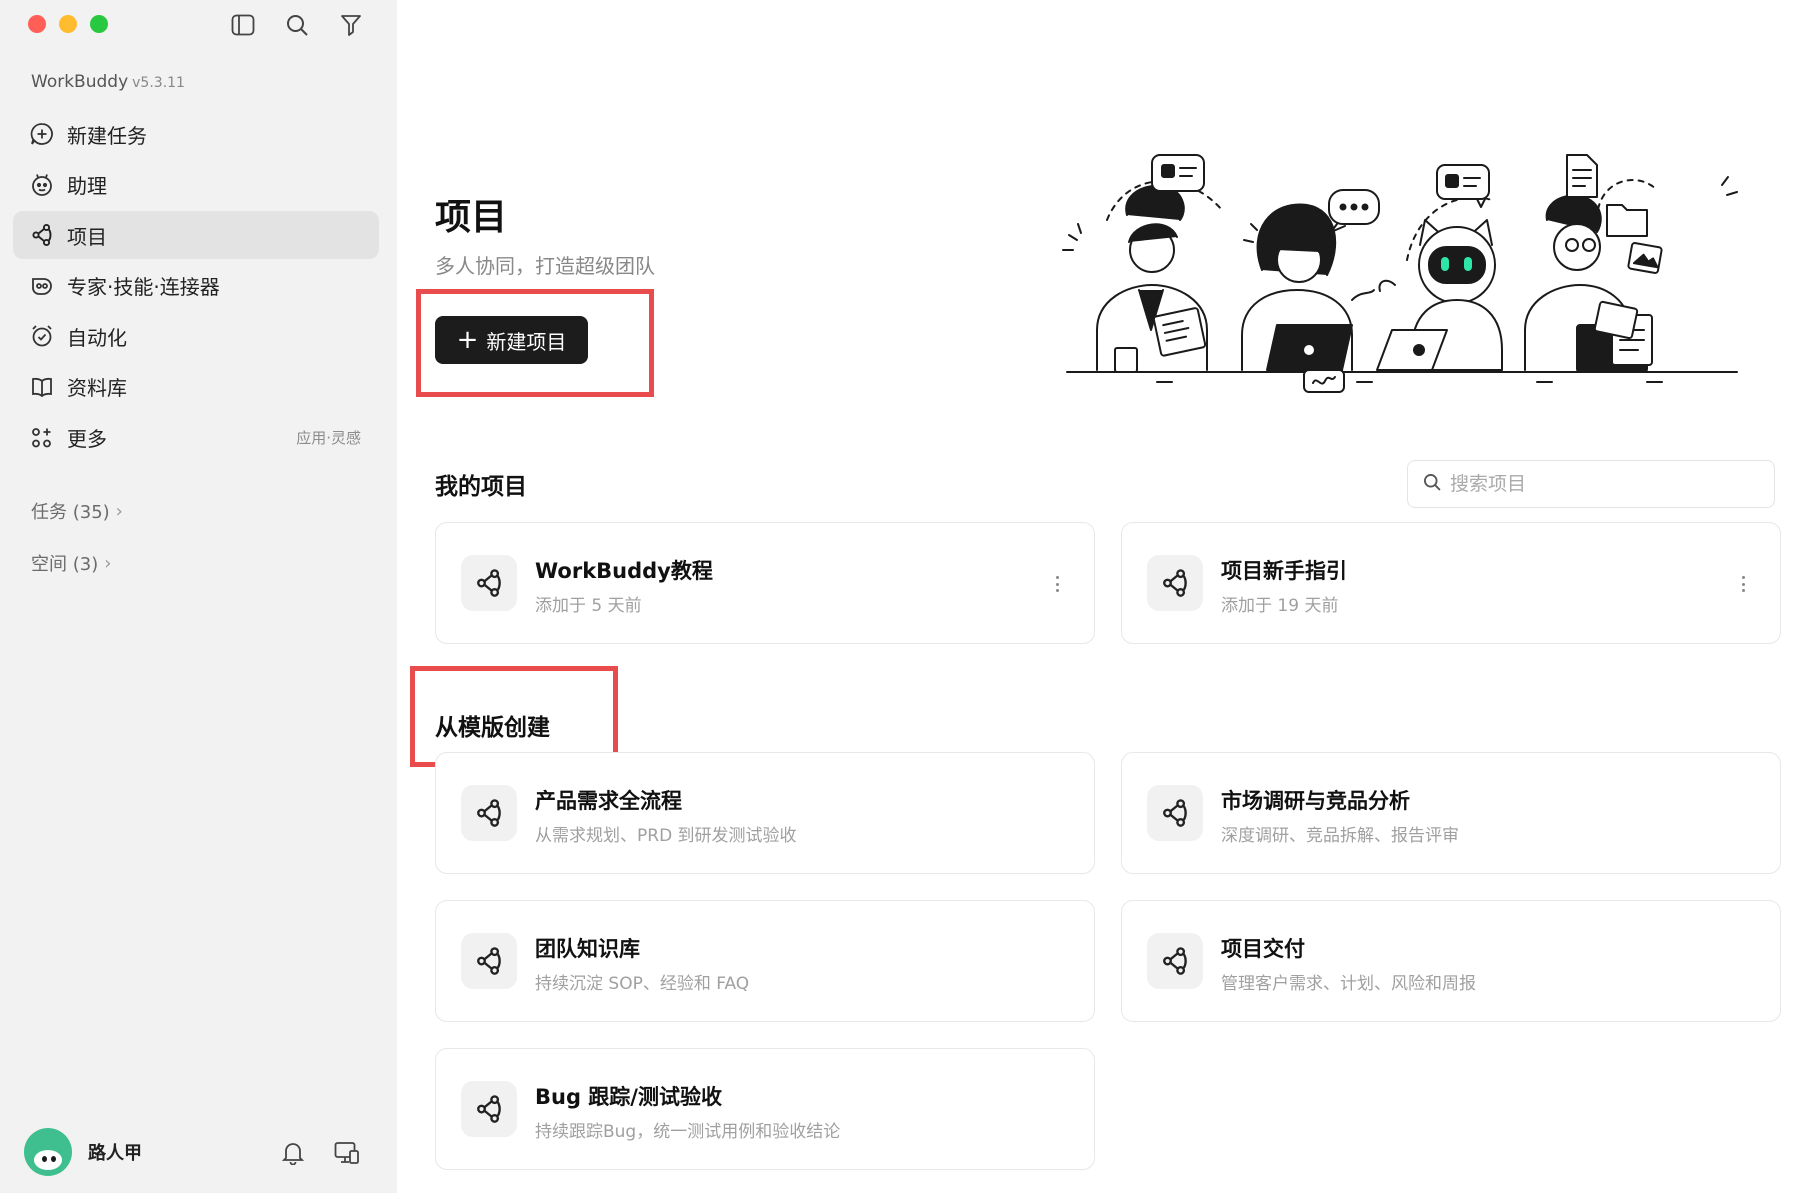 The width and height of the screenshot is (1800, 1193). I want to click on nav-label: 新建任务, so click(107, 135).